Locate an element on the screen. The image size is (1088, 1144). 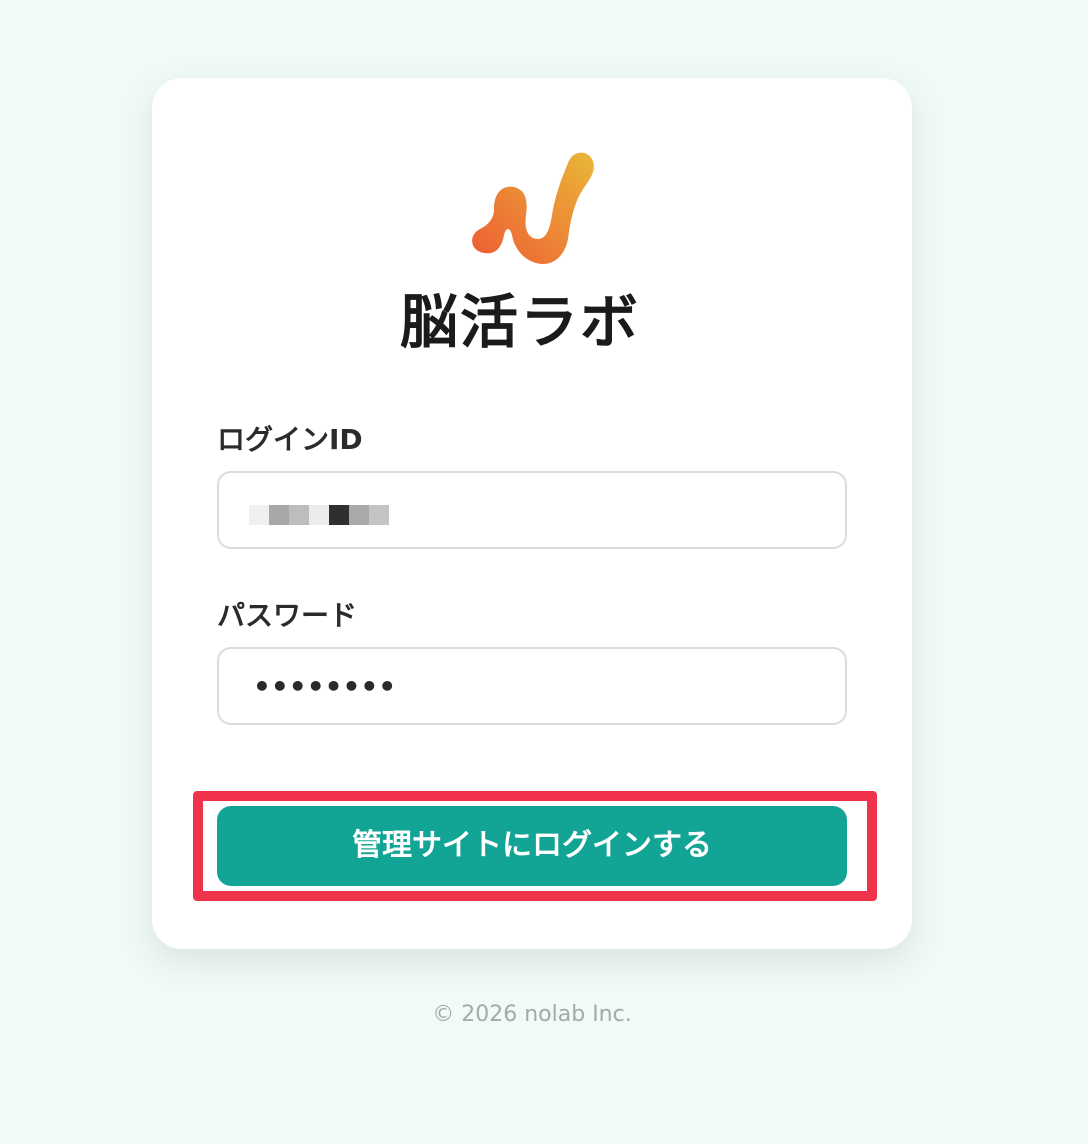
password-value: •••••••• is located at coordinates (325, 686).